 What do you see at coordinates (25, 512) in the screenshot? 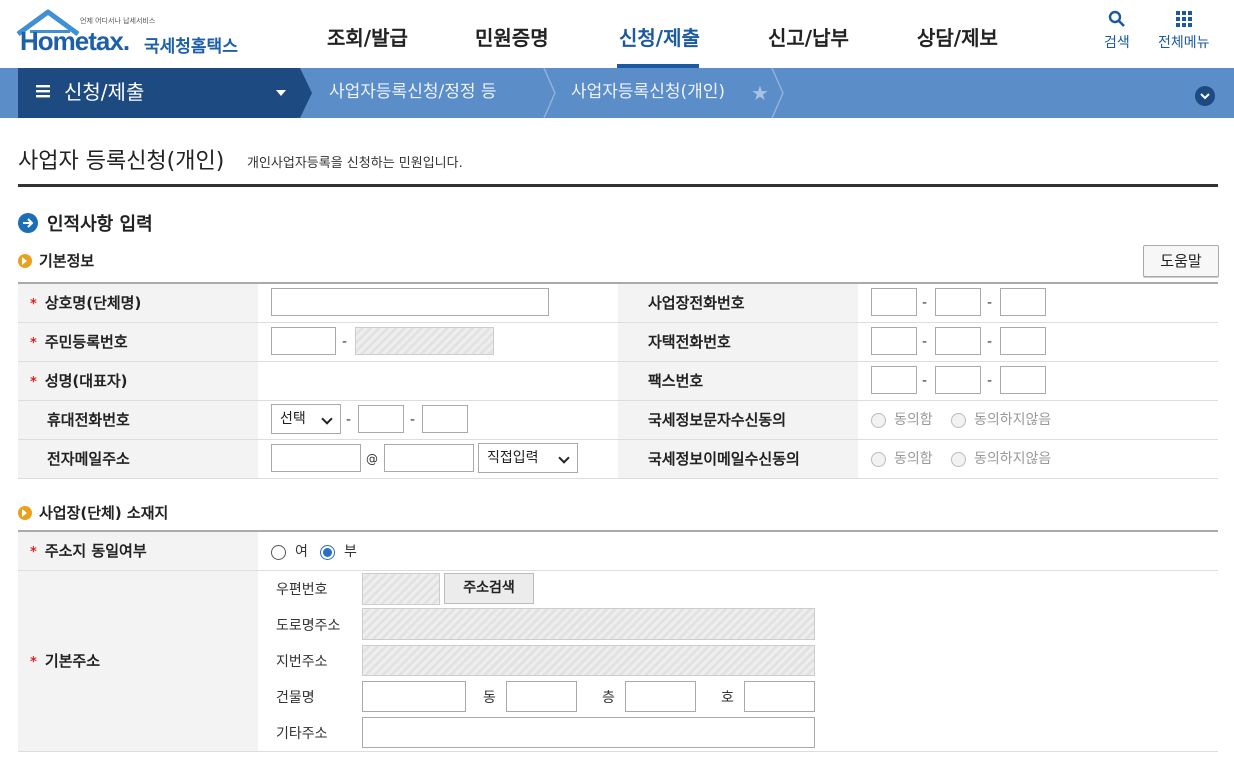
I see `bullet-icon` at bounding box center [25, 512].